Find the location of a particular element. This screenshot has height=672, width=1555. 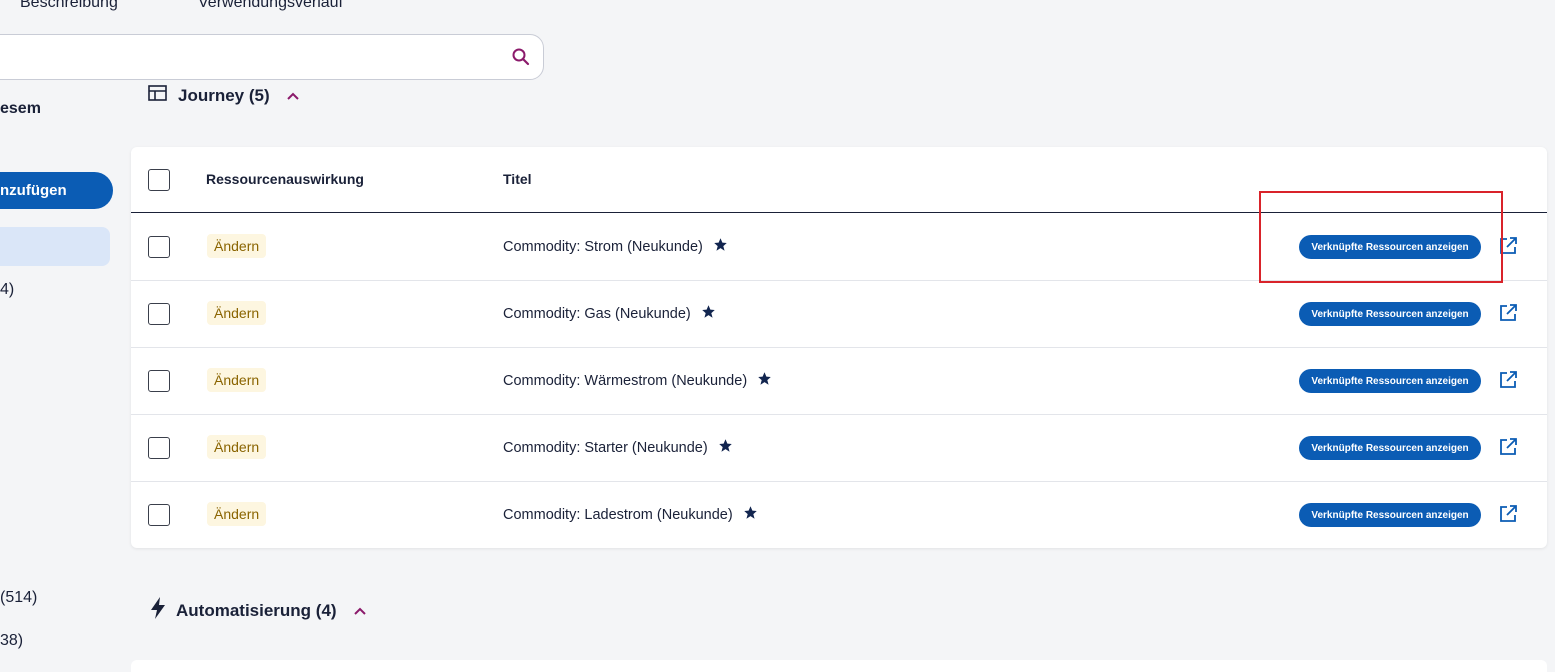

row-title-text: Commodity: Strom (Neukunde) is located at coordinates (603, 246).